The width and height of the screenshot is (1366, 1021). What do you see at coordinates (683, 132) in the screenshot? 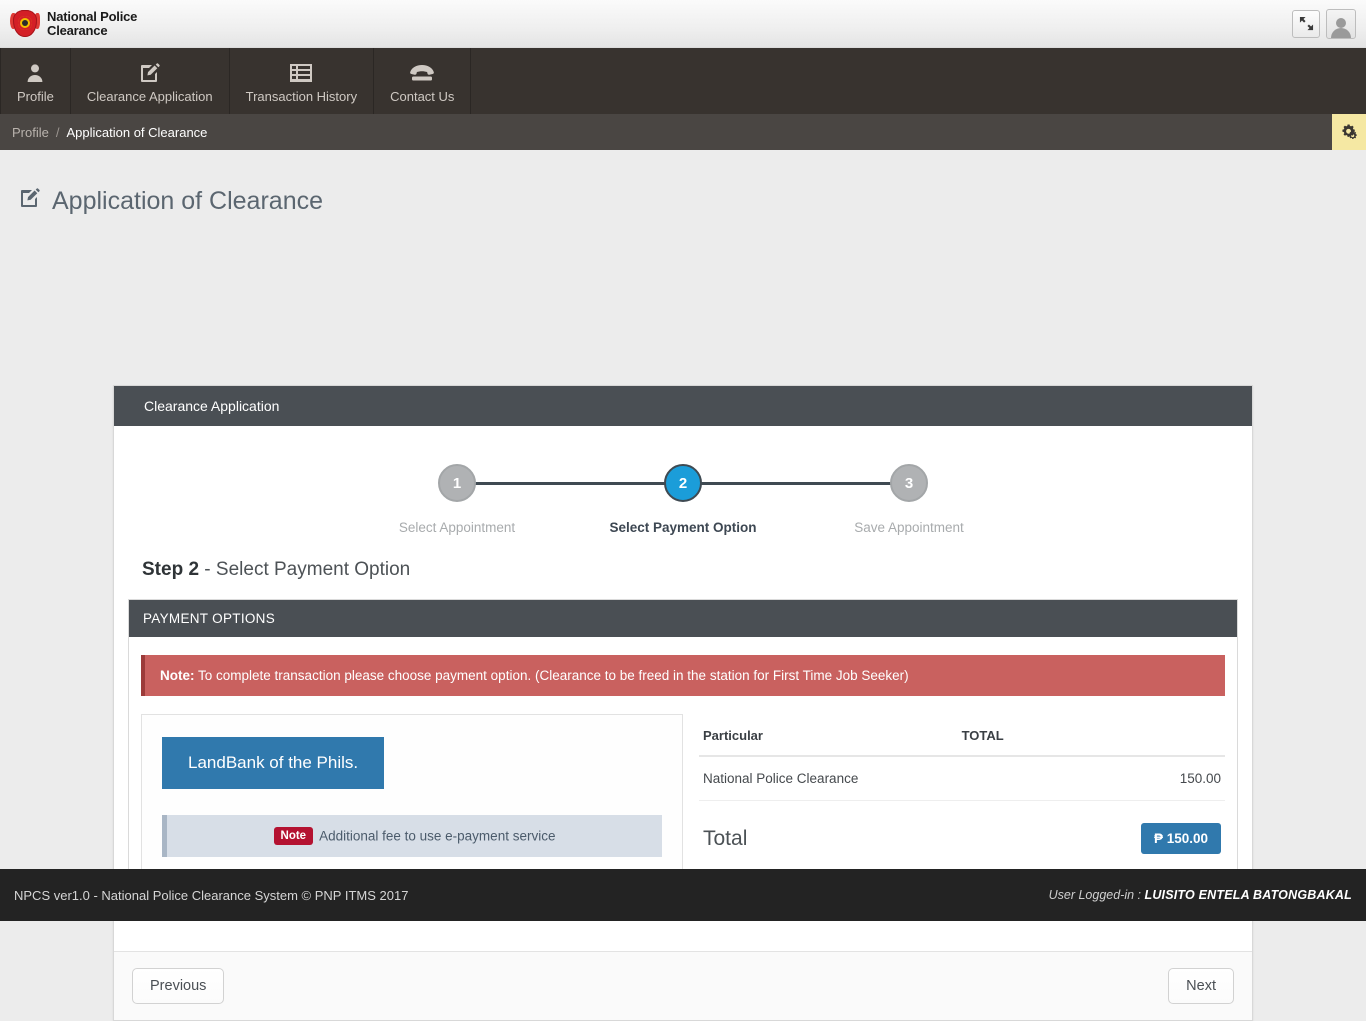
I see `breadcrumb: Profile / Application of Clearance` at bounding box center [683, 132].